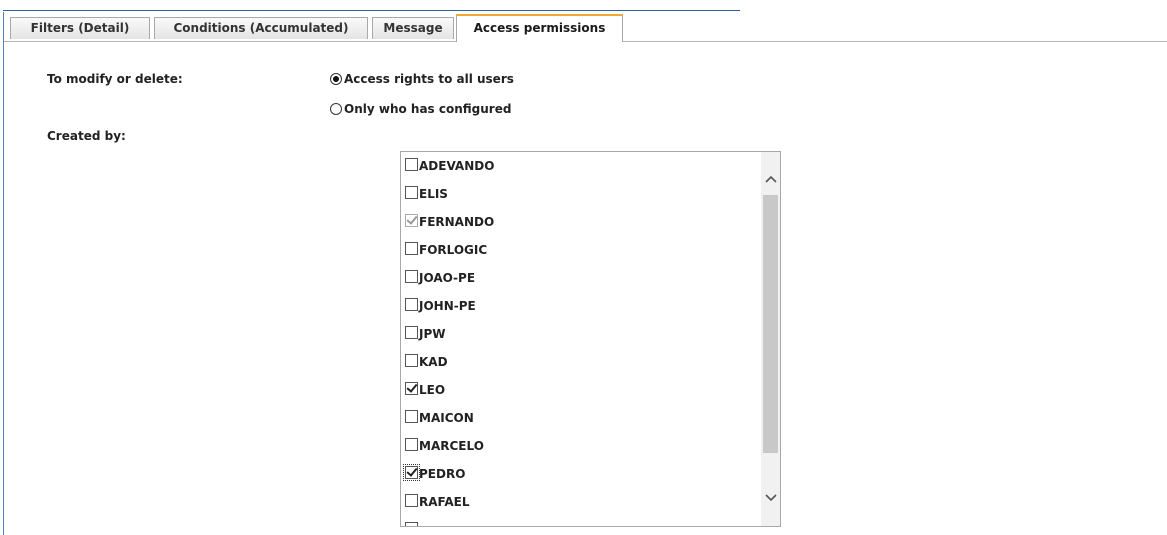  What do you see at coordinates (770, 324) in the screenshot?
I see `scrollbar-thumb` at bounding box center [770, 324].